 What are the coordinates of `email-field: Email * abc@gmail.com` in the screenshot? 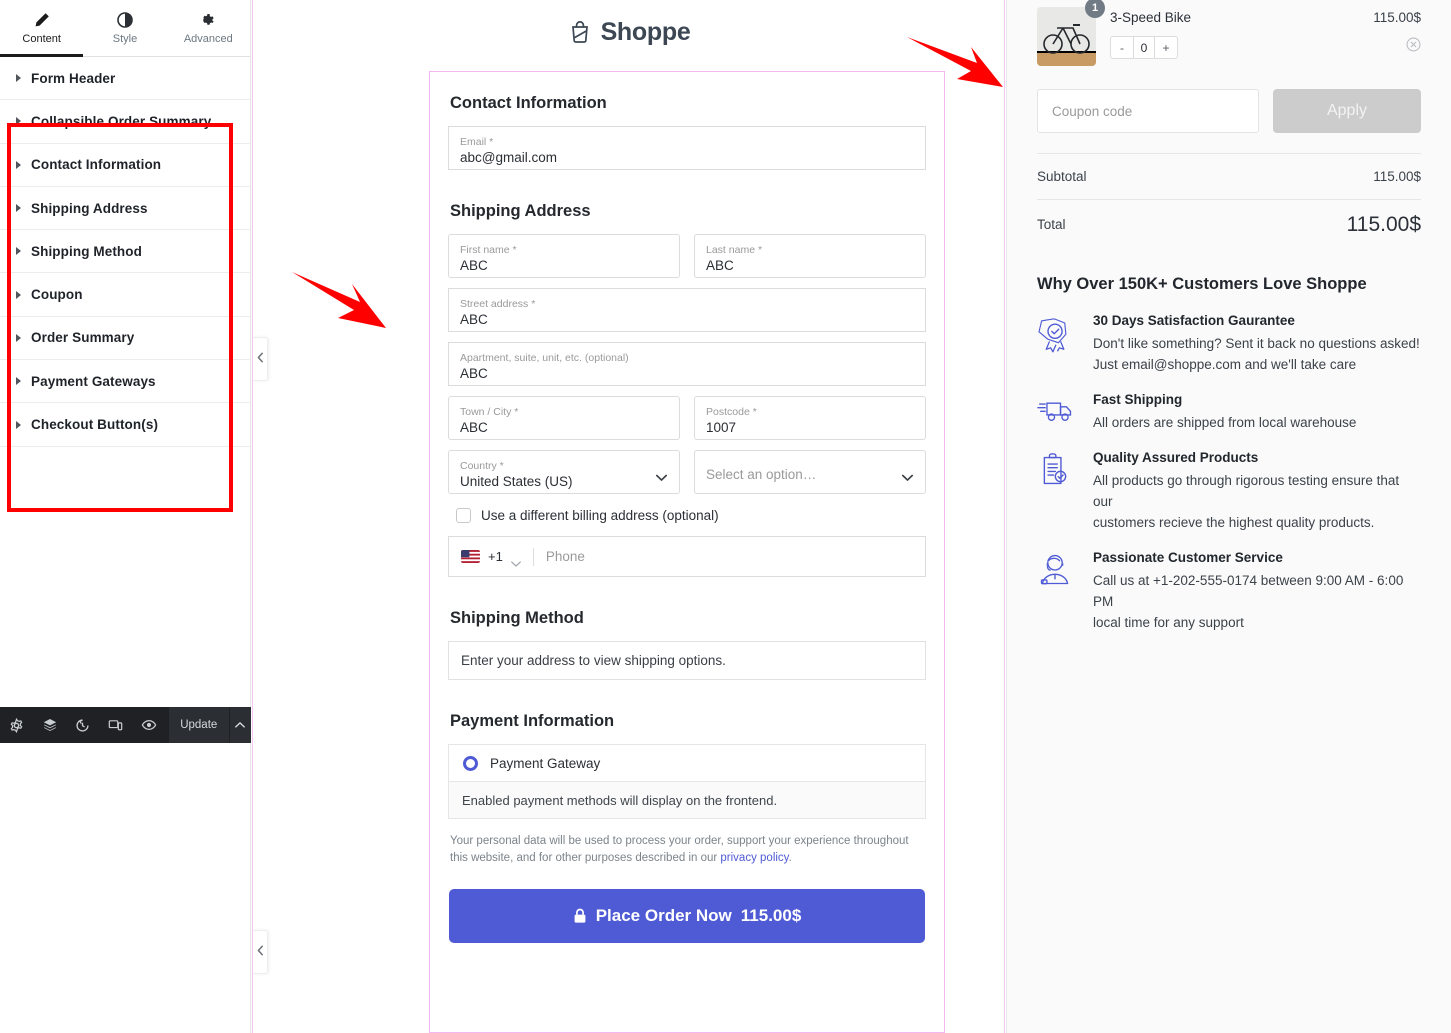 It's located at (687, 148).